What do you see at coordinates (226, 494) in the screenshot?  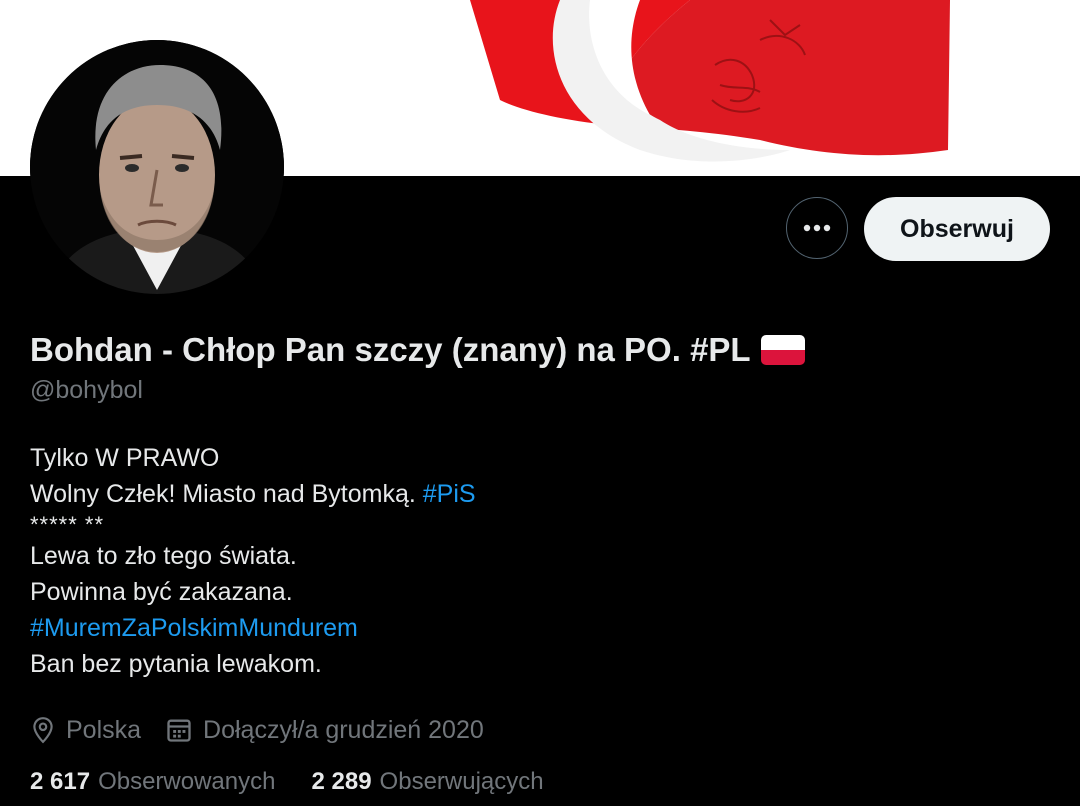 I see `bio-text: Wolny Człek! Miasto nad Bytomką.` at bounding box center [226, 494].